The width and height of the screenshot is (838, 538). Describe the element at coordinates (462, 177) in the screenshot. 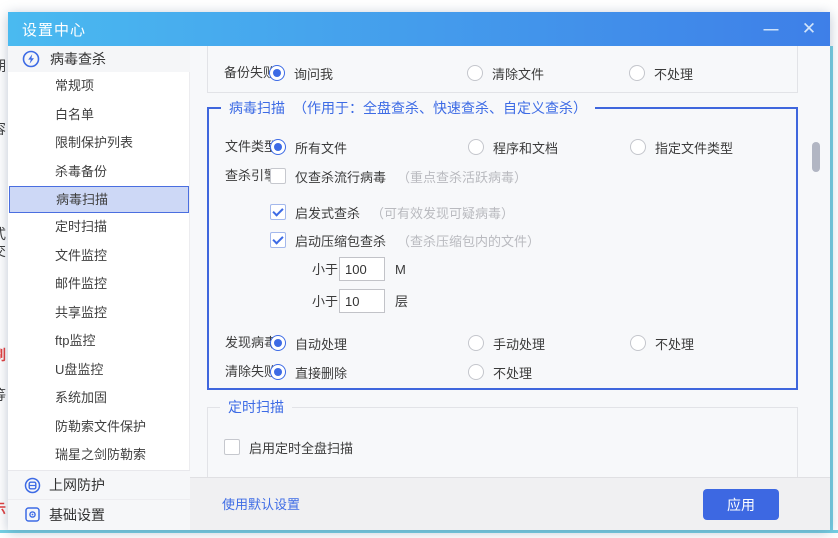

I see `checkbox-hint: （重点查杀活跃病毒）` at that location.